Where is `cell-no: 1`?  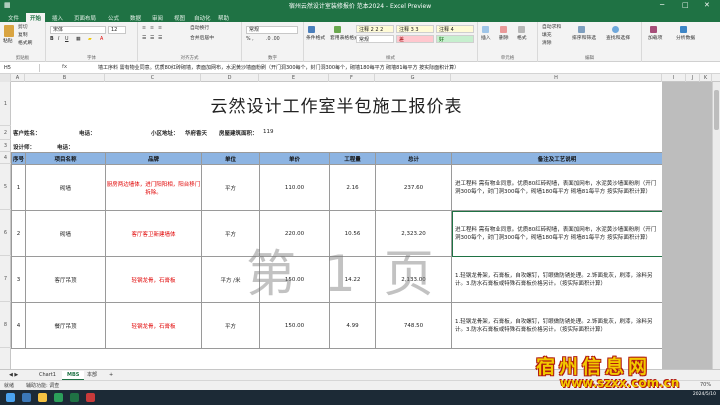
cell-no: 1 is located at coordinates (18, 187).